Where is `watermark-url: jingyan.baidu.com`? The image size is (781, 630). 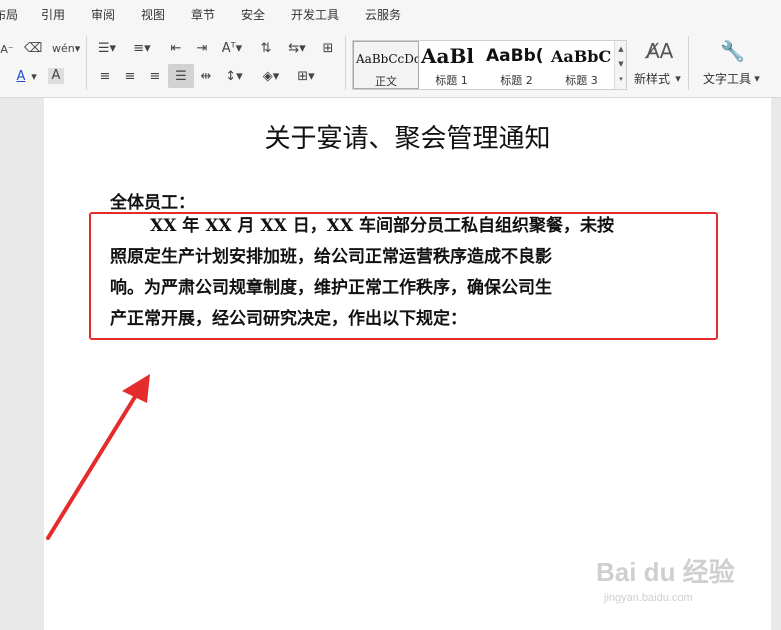
watermark-url: jingyan.baidu.com is located at coordinates (648, 598).